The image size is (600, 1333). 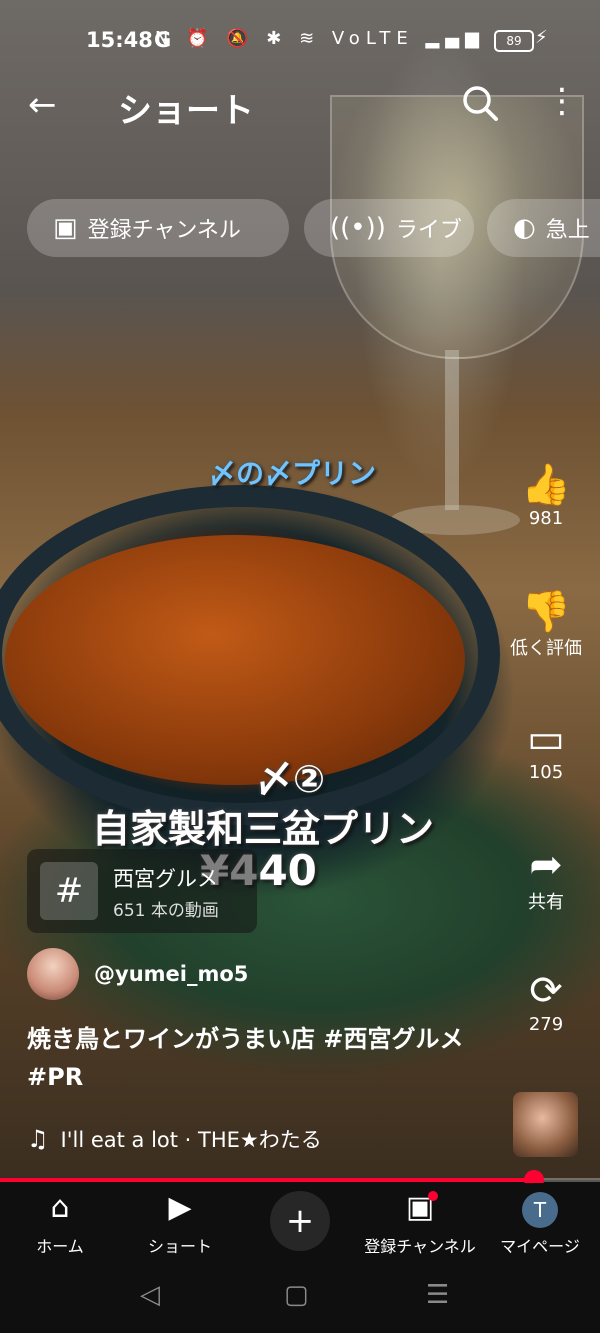 I want to click on status-icons: N ⏰ 🔕 ✱ ≋ VoLTE ▂▄▆, so click(x=319, y=38).